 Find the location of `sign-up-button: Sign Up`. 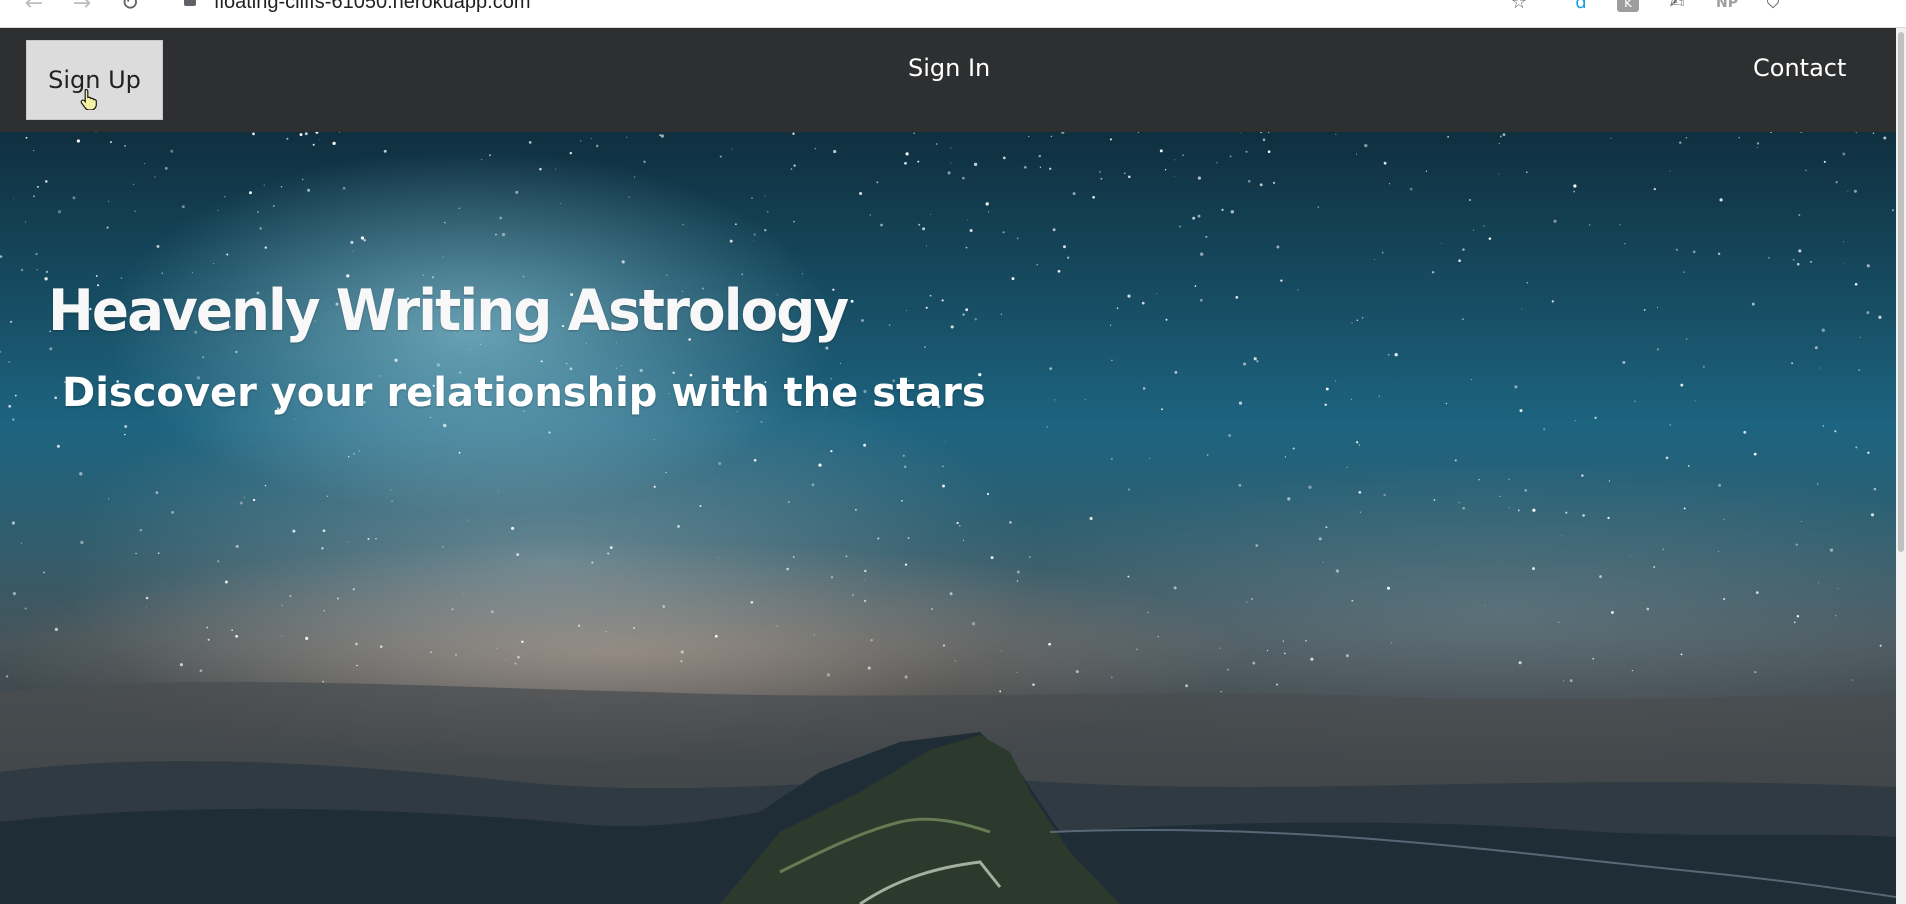

sign-up-button: Sign Up is located at coordinates (94, 80).